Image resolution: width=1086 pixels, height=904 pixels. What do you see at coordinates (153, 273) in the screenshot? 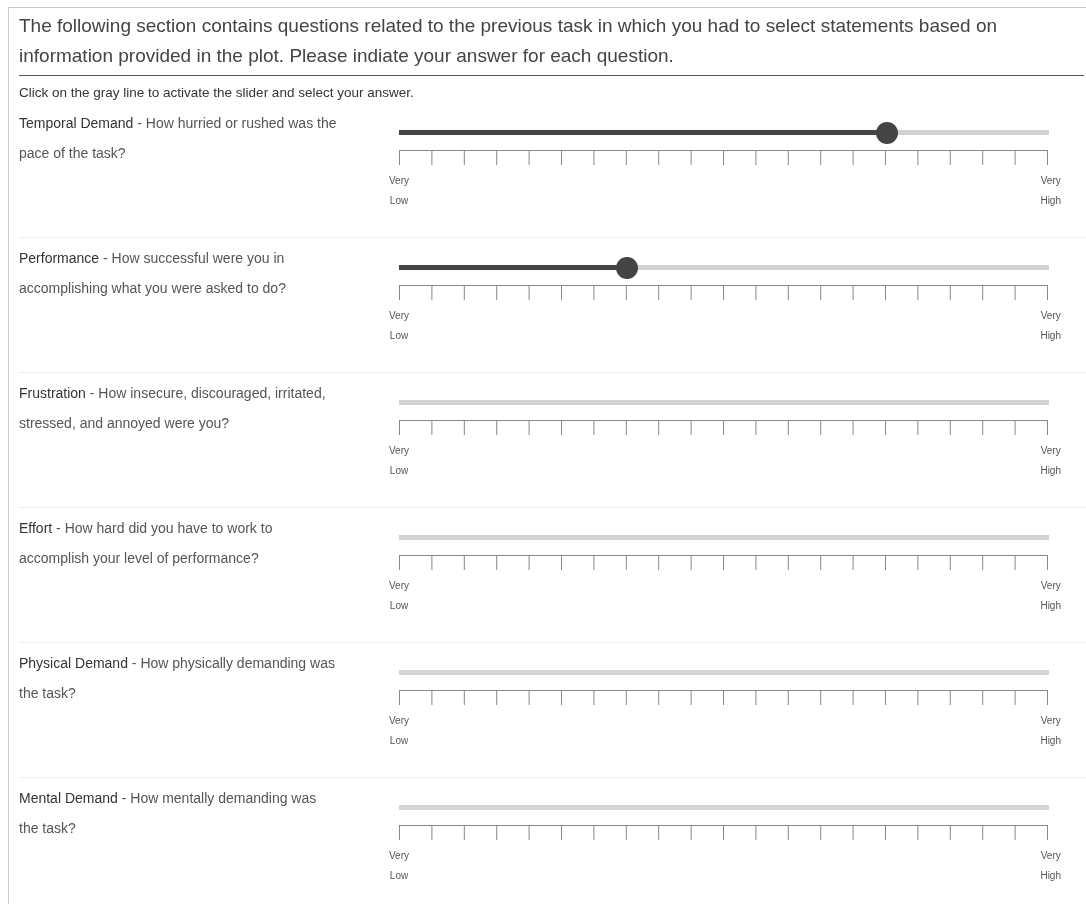
I see `question-text: Performance - How successful were you in accomplishing what you were asked to do?` at bounding box center [153, 273].